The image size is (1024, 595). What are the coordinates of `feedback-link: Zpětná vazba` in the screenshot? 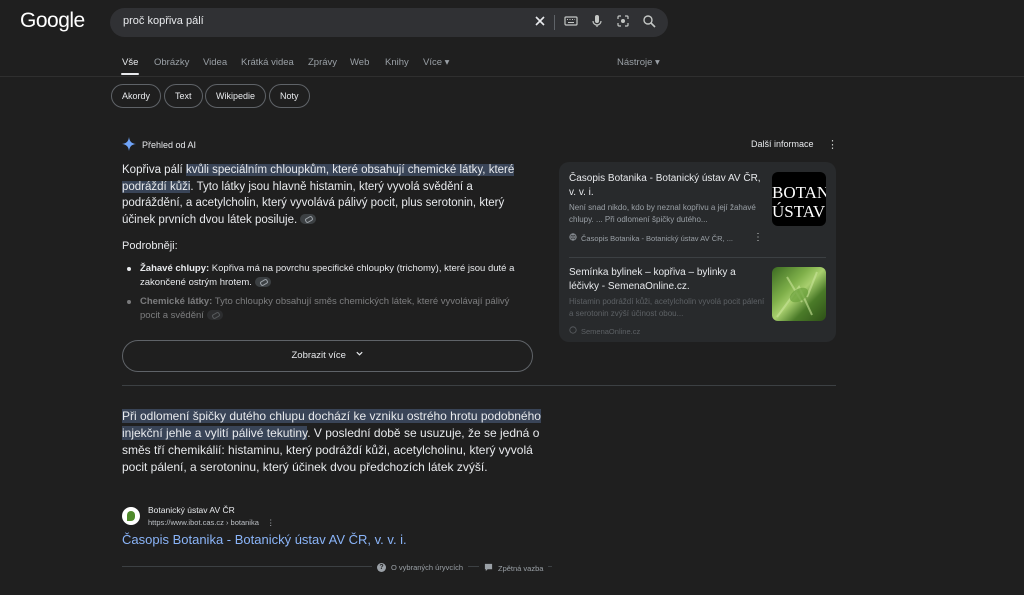 It's located at (514, 568).